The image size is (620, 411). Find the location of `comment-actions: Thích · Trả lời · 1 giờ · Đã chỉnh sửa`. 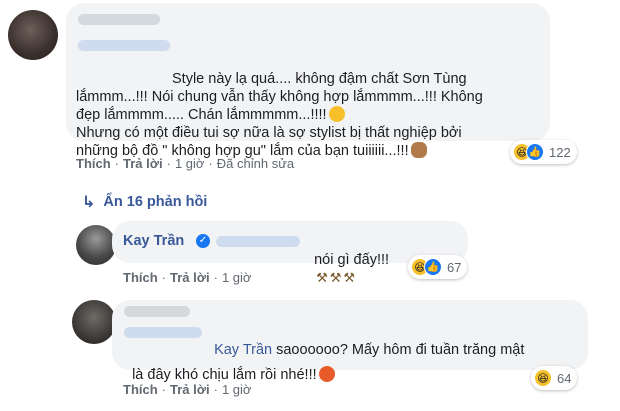

comment-actions: Thích · Trả lời · 1 giờ · Đã chỉnh sửa is located at coordinates (185, 163).